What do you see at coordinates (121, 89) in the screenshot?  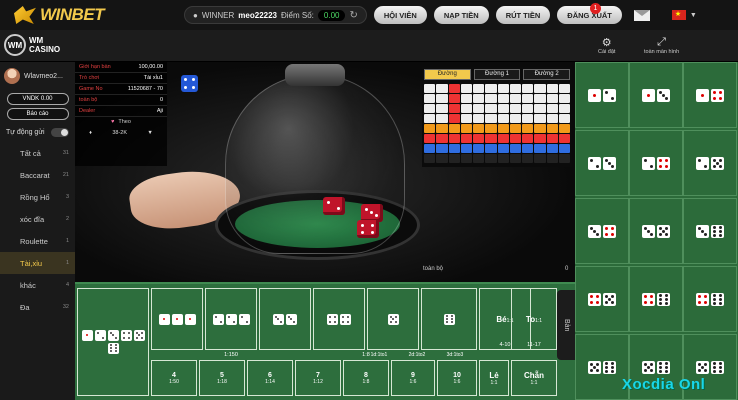 I see `info-row: Game No 11520687 - 70` at bounding box center [121, 89].